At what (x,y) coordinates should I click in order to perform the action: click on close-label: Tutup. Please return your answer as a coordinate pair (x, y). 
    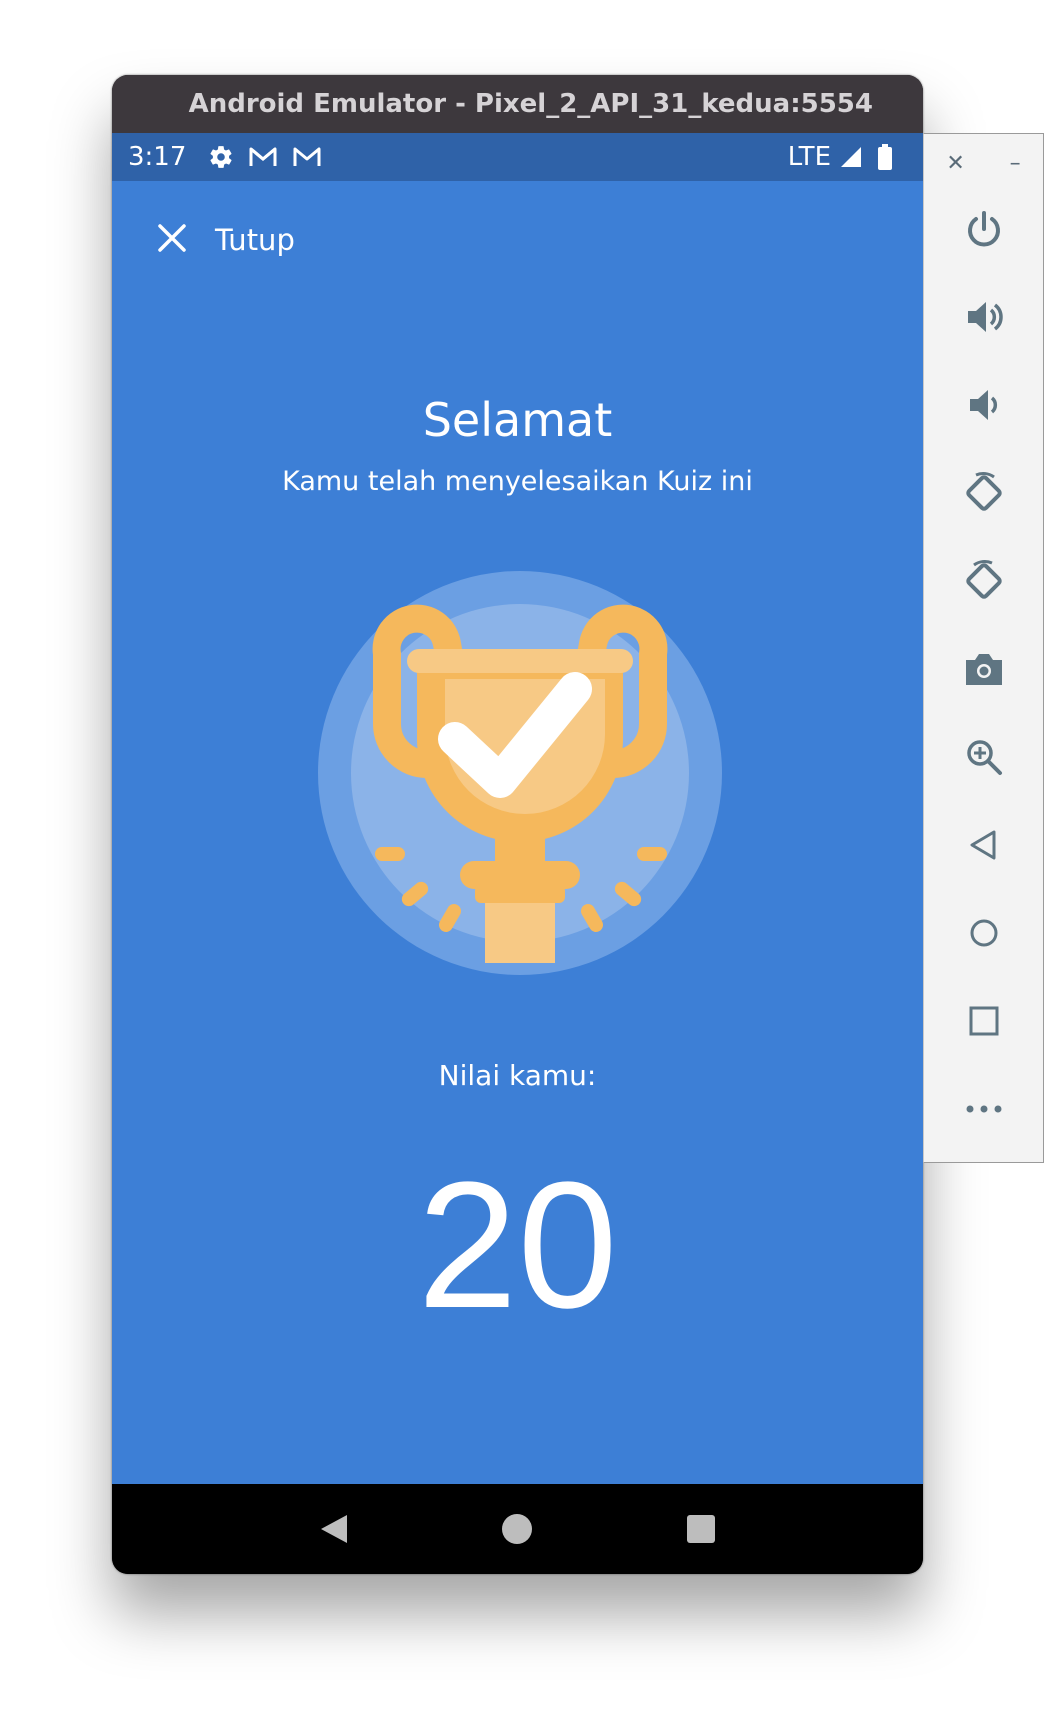
    Looking at the image, I should click on (255, 240).